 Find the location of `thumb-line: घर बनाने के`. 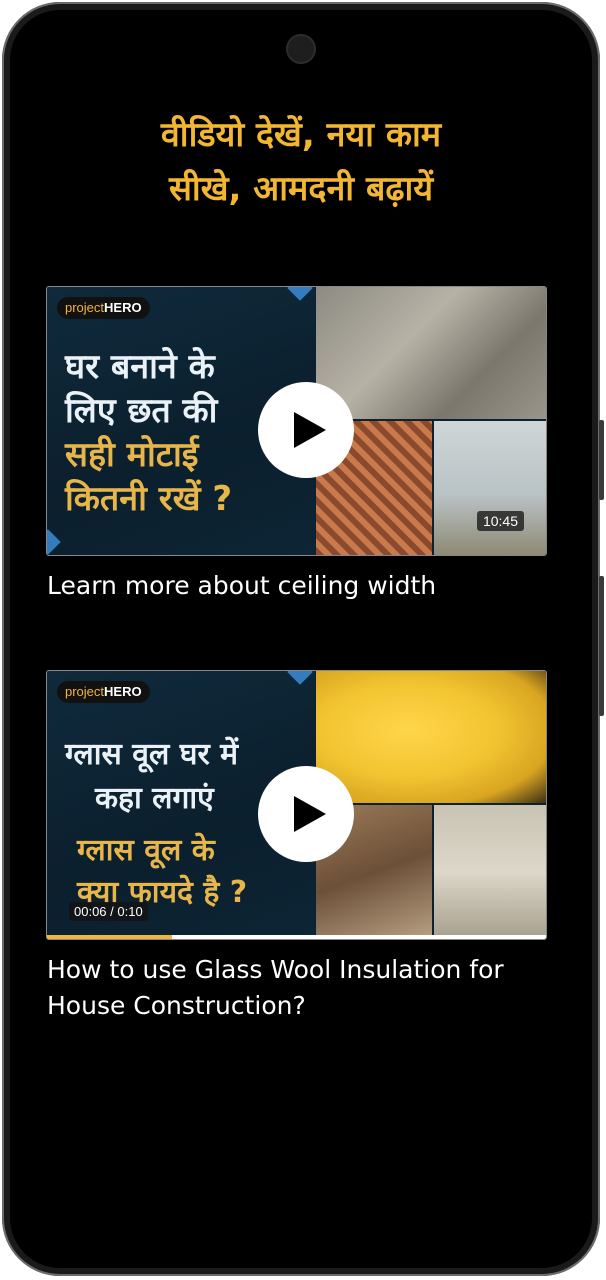

thumb-line: घर बनाने के is located at coordinates (140, 367).